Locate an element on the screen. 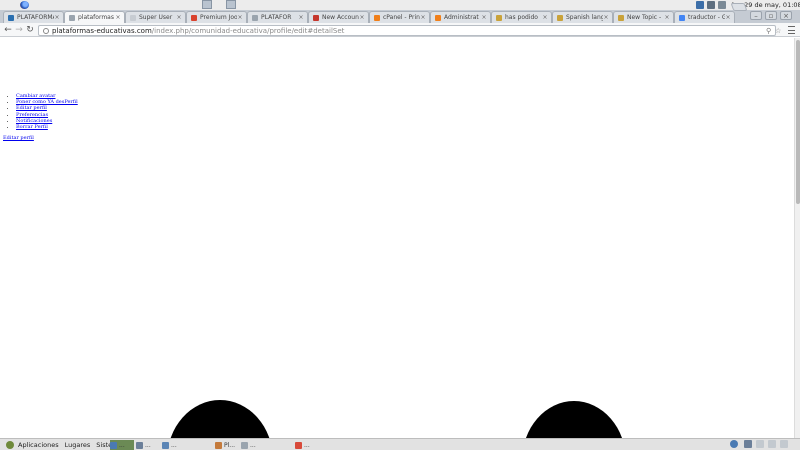 The image size is (800, 450). site-info-icon is located at coordinates (46, 30).